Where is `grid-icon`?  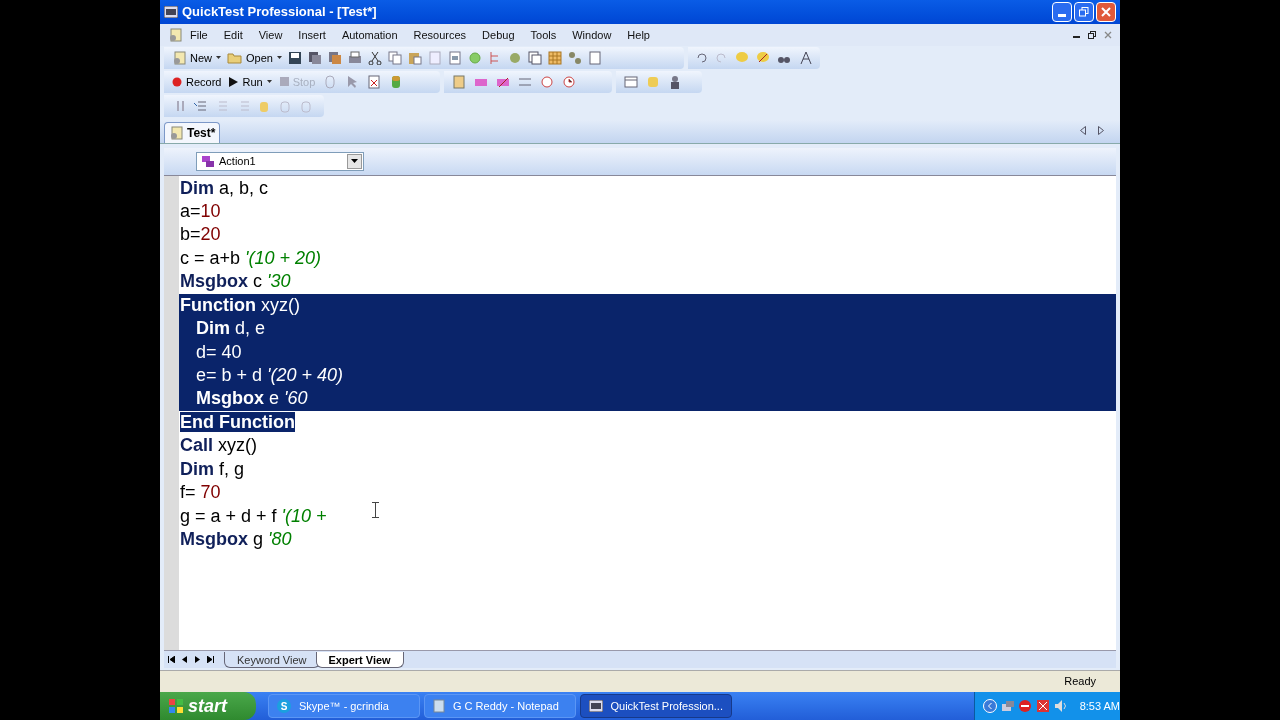 grid-icon is located at coordinates (554, 57).